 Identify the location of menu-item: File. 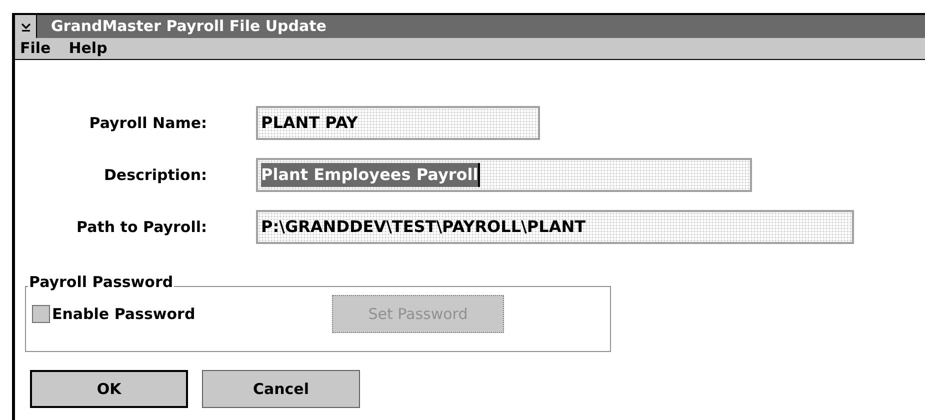
(35, 48).